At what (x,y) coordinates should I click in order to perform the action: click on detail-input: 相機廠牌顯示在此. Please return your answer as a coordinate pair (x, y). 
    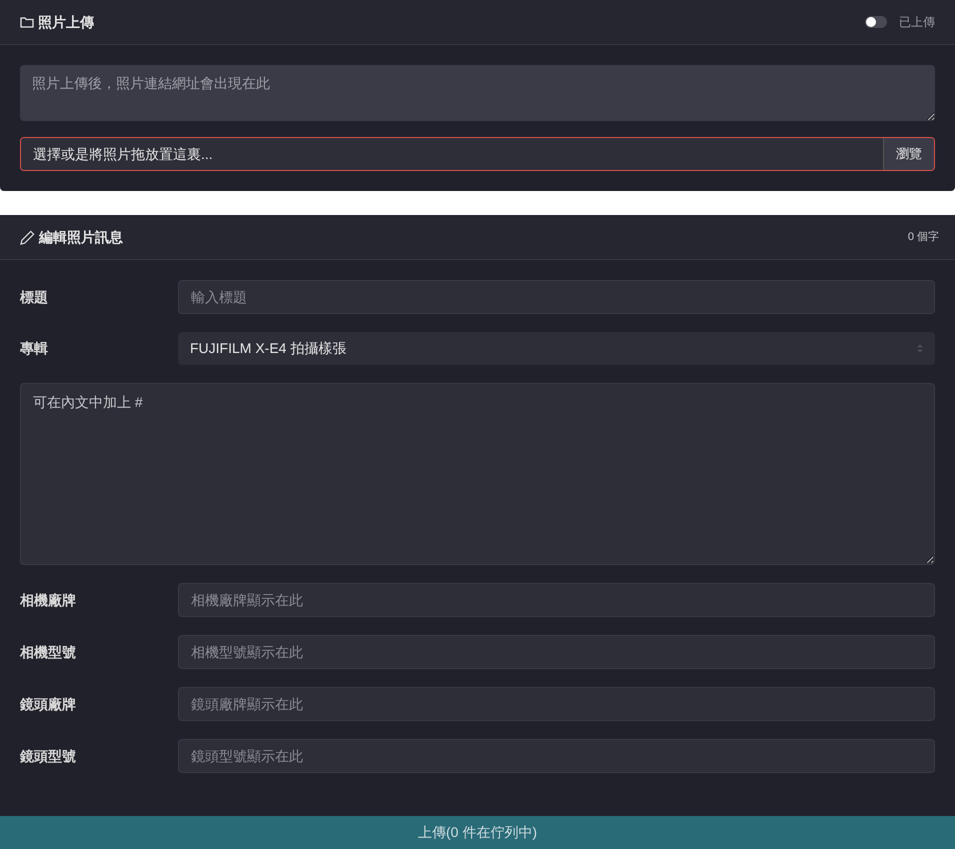
    Looking at the image, I should click on (556, 600).